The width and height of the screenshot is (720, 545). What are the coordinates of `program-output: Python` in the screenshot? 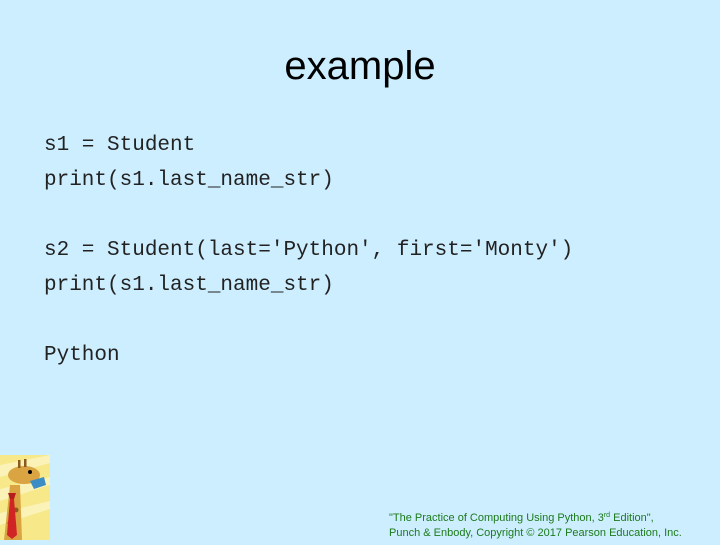 It's located at (82, 355).